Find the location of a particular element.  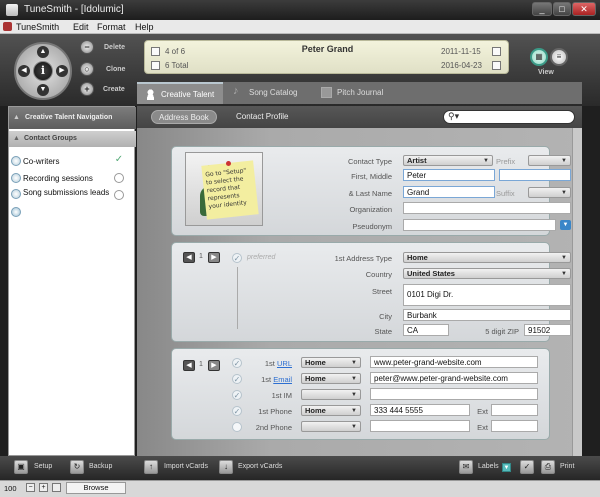

email-field: peter@www.peter-grand-website.com is located at coordinates (454, 378).